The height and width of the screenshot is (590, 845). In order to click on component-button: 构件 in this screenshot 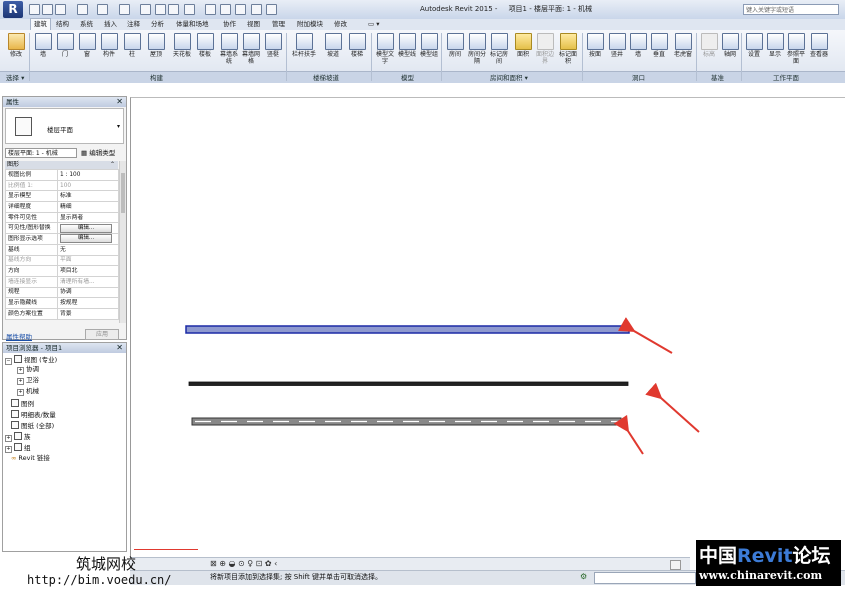, I will do `click(109, 45)`.